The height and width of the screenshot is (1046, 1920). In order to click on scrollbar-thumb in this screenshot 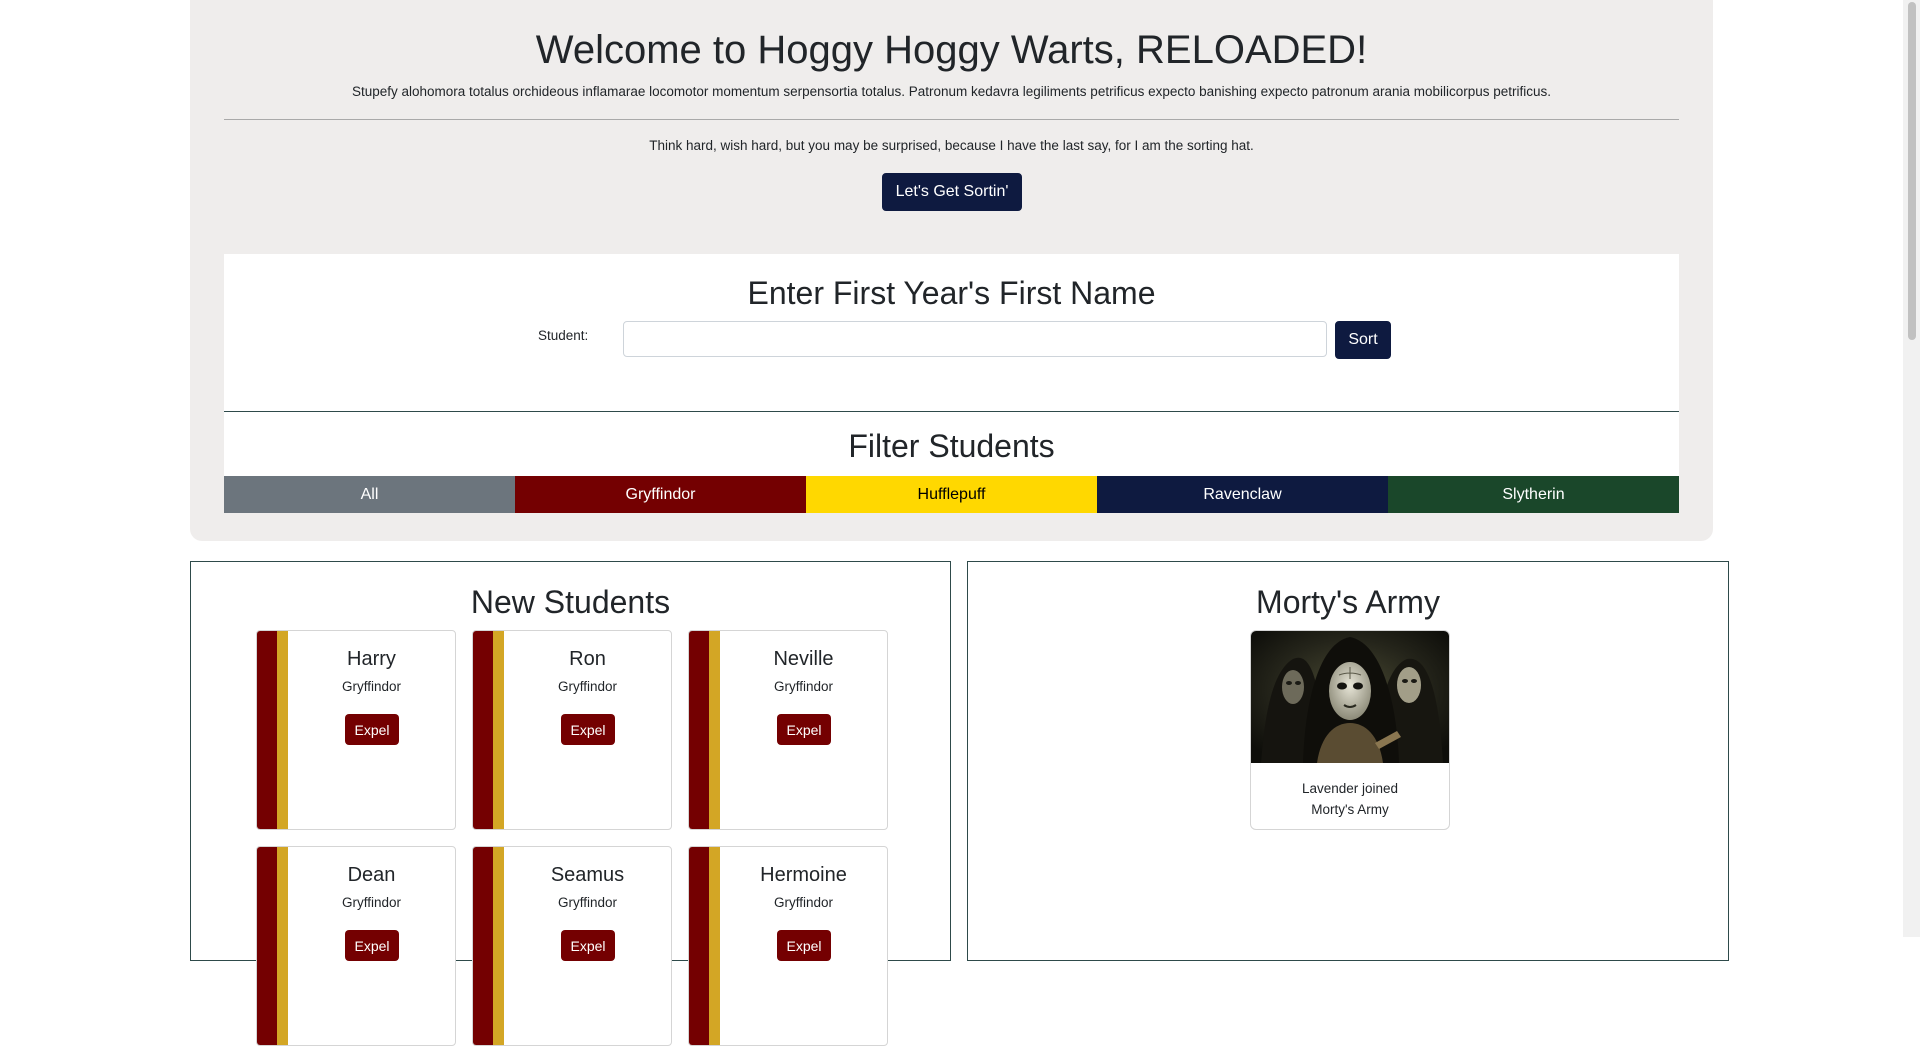, I will do `click(1912, 171)`.